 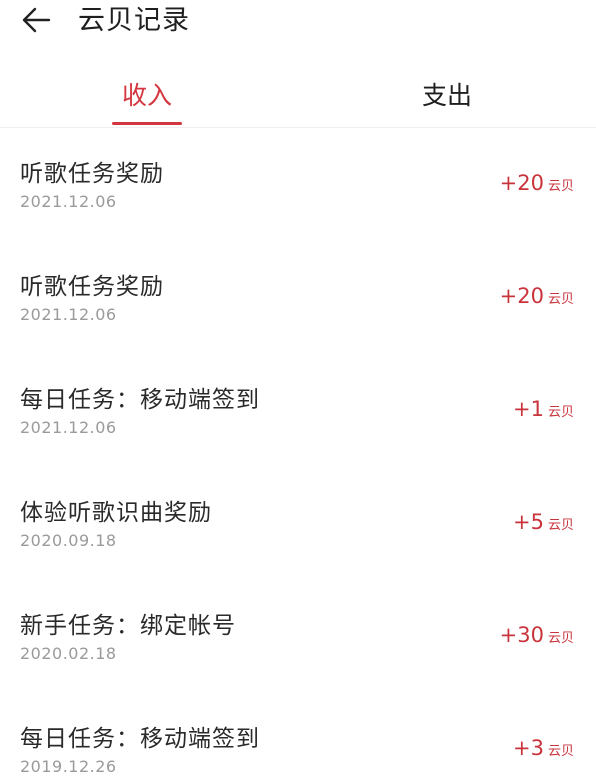 What do you see at coordinates (528, 522) in the screenshot?
I see `amount-value: +5` at bounding box center [528, 522].